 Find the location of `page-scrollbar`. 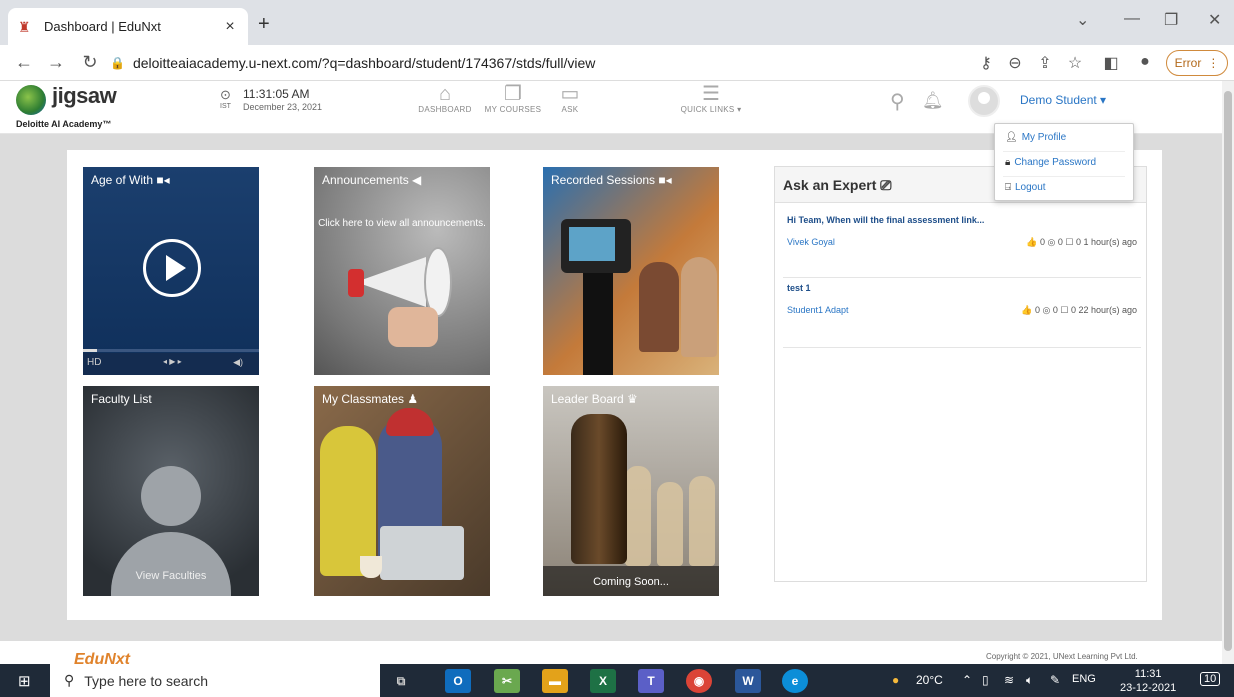

page-scrollbar is located at coordinates (1228, 372).